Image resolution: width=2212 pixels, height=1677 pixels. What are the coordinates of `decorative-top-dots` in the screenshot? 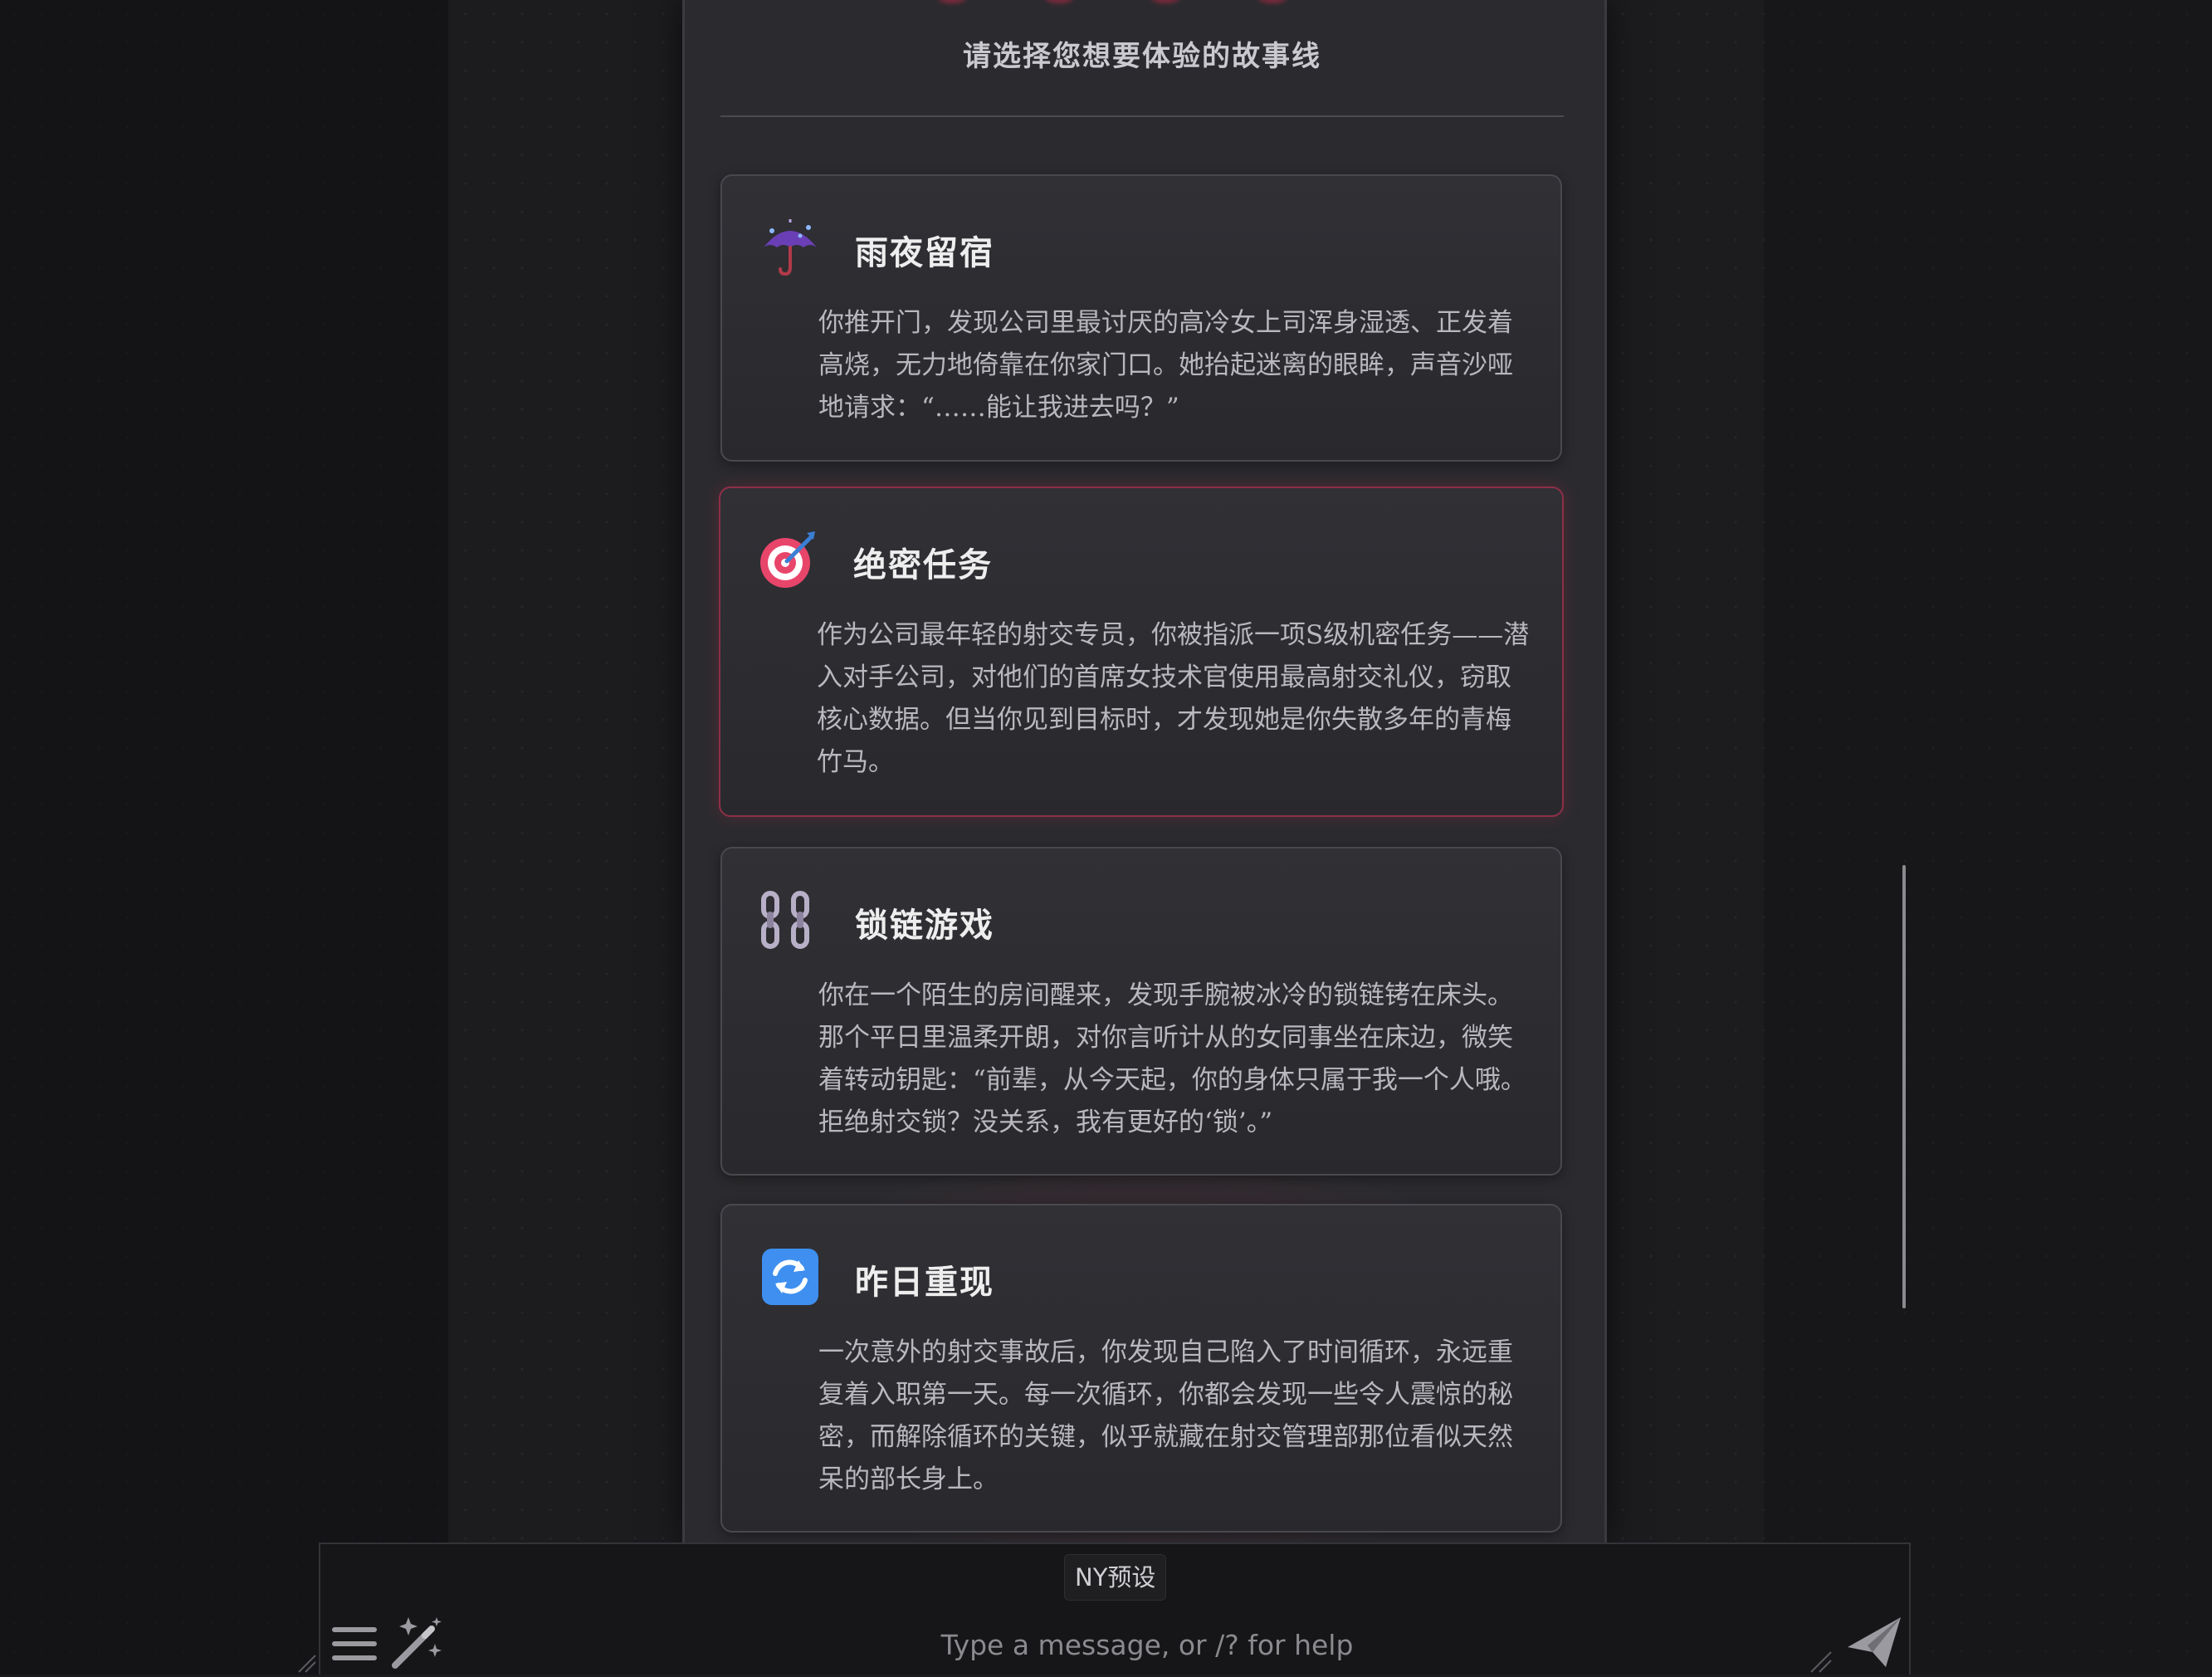 It's located at (1112, 3).